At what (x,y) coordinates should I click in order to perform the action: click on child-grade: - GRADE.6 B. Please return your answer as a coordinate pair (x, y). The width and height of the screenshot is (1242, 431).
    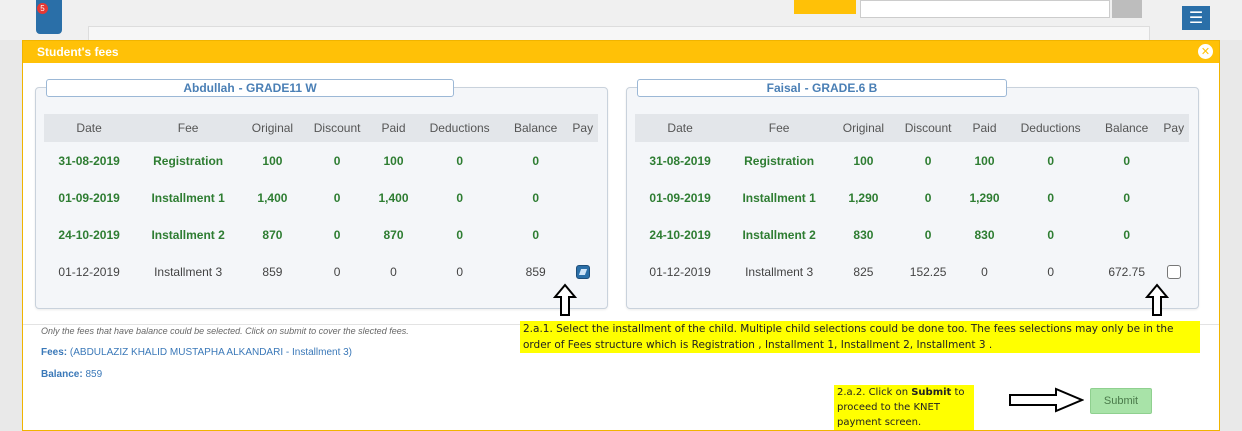
    Looking at the image, I should click on (841, 88).